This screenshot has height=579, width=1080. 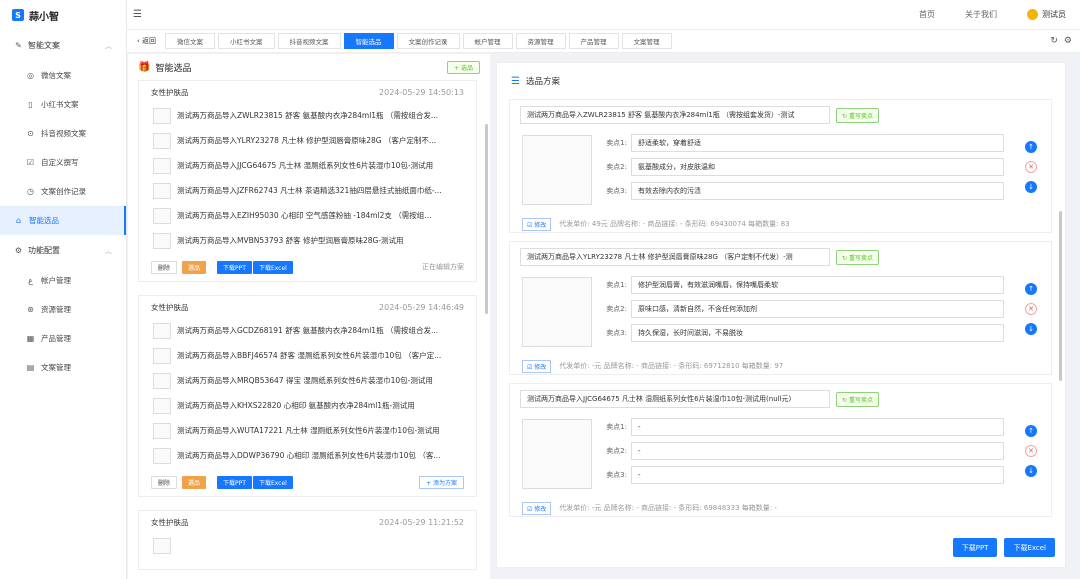 What do you see at coordinates (540, 41) in the screenshot?
I see `tab-resource: 资源管理` at bounding box center [540, 41].